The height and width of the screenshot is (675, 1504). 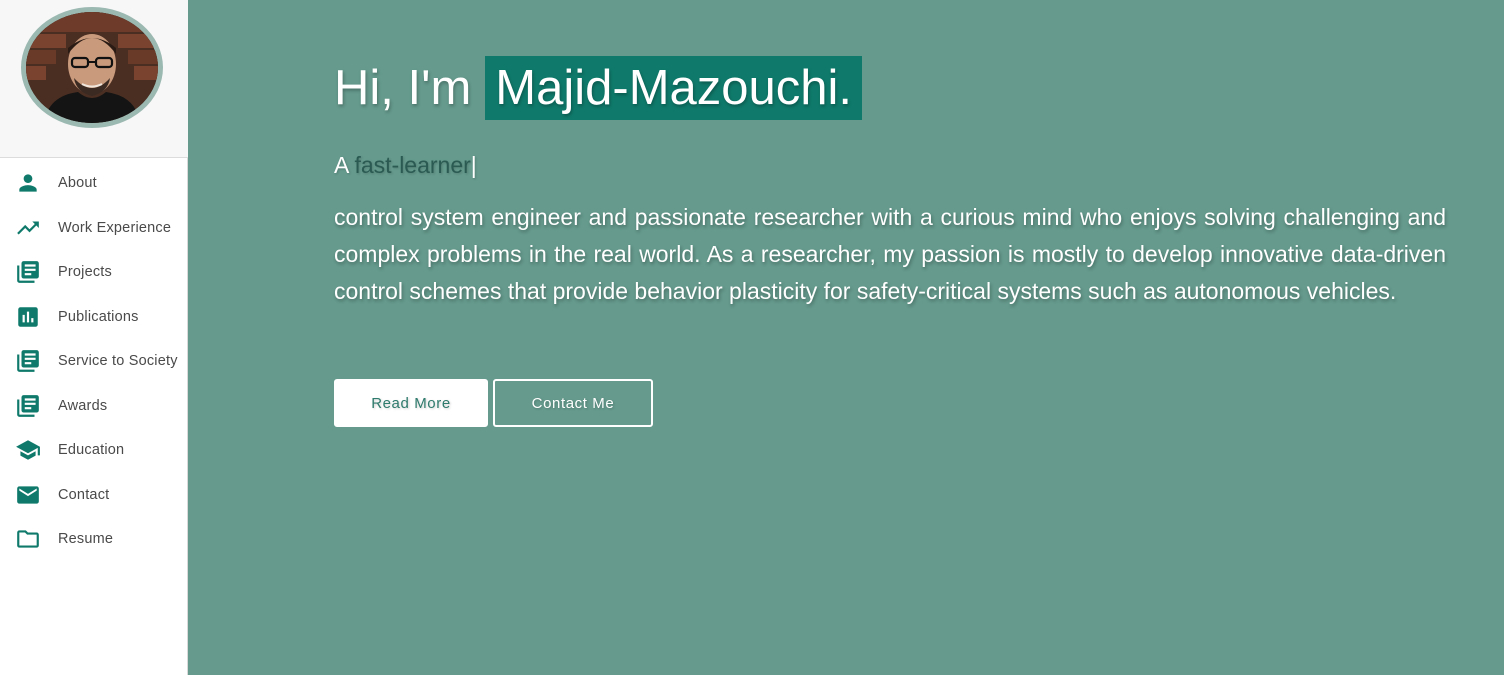 What do you see at coordinates (86, 539) in the screenshot?
I see `sidebar-item-label: Resume` at bounding box center [86, 539].